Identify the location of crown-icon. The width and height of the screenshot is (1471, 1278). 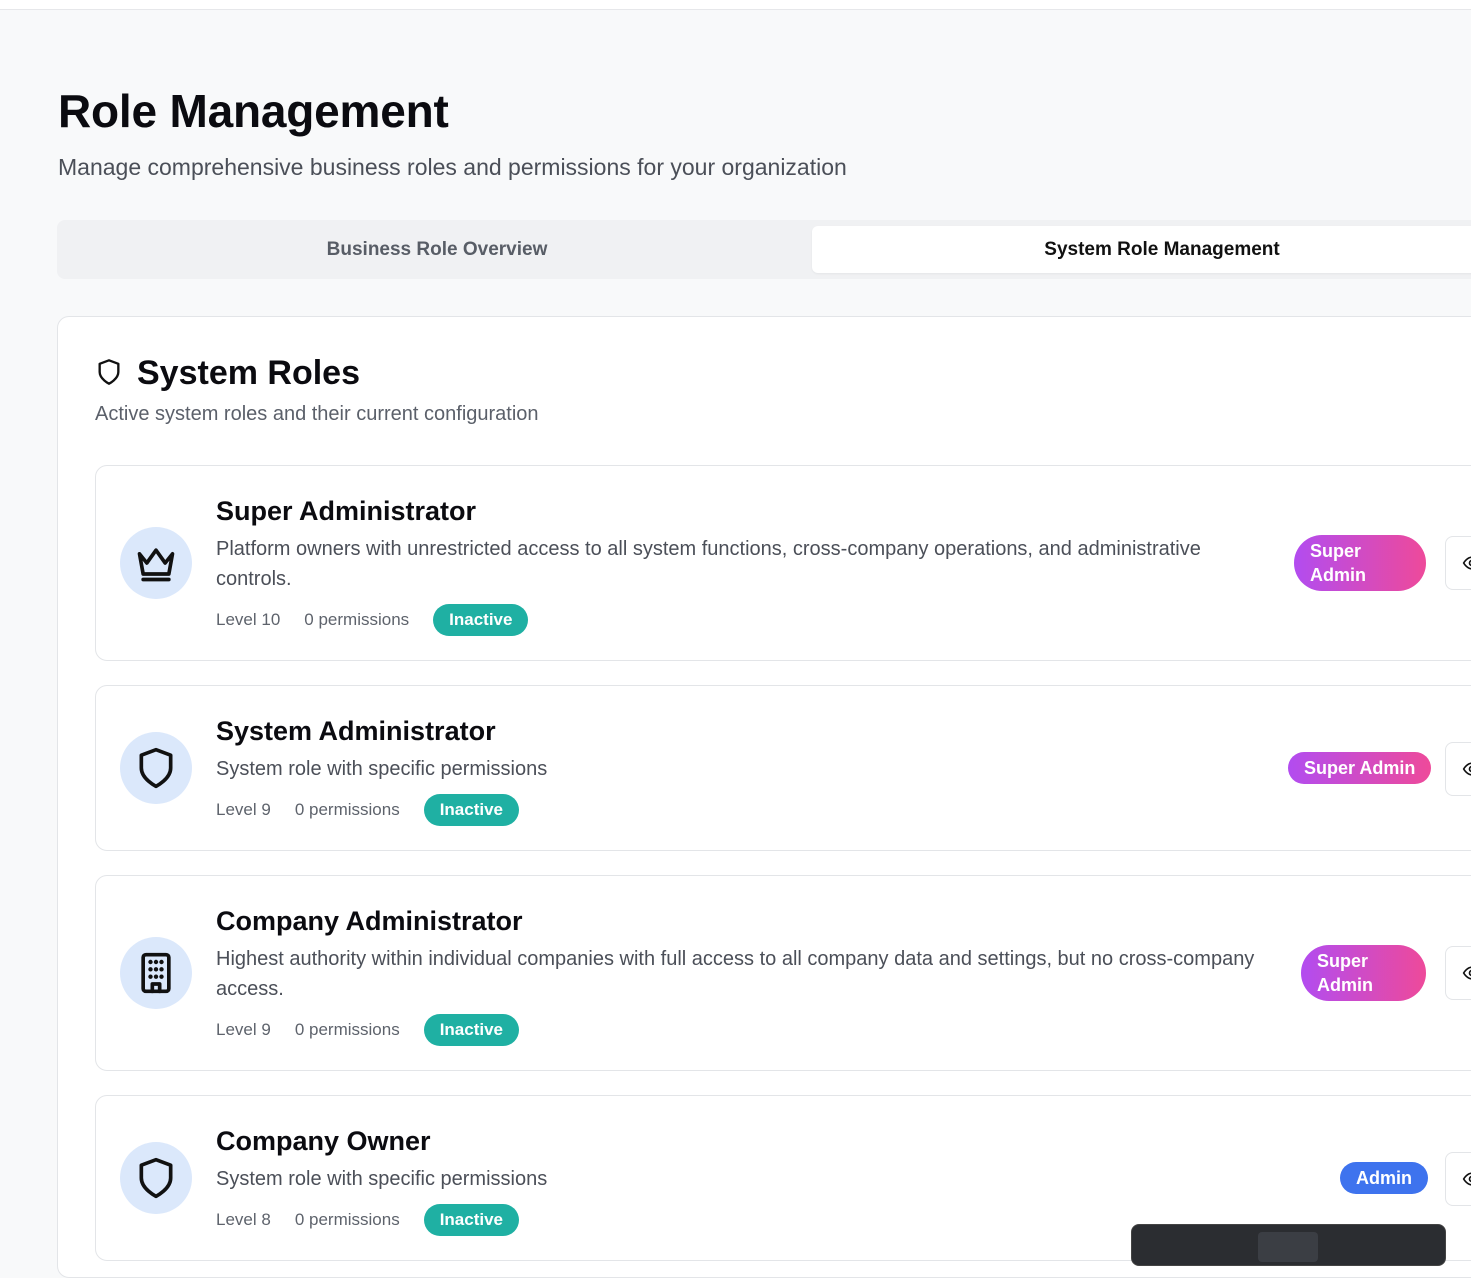
(156, 563).